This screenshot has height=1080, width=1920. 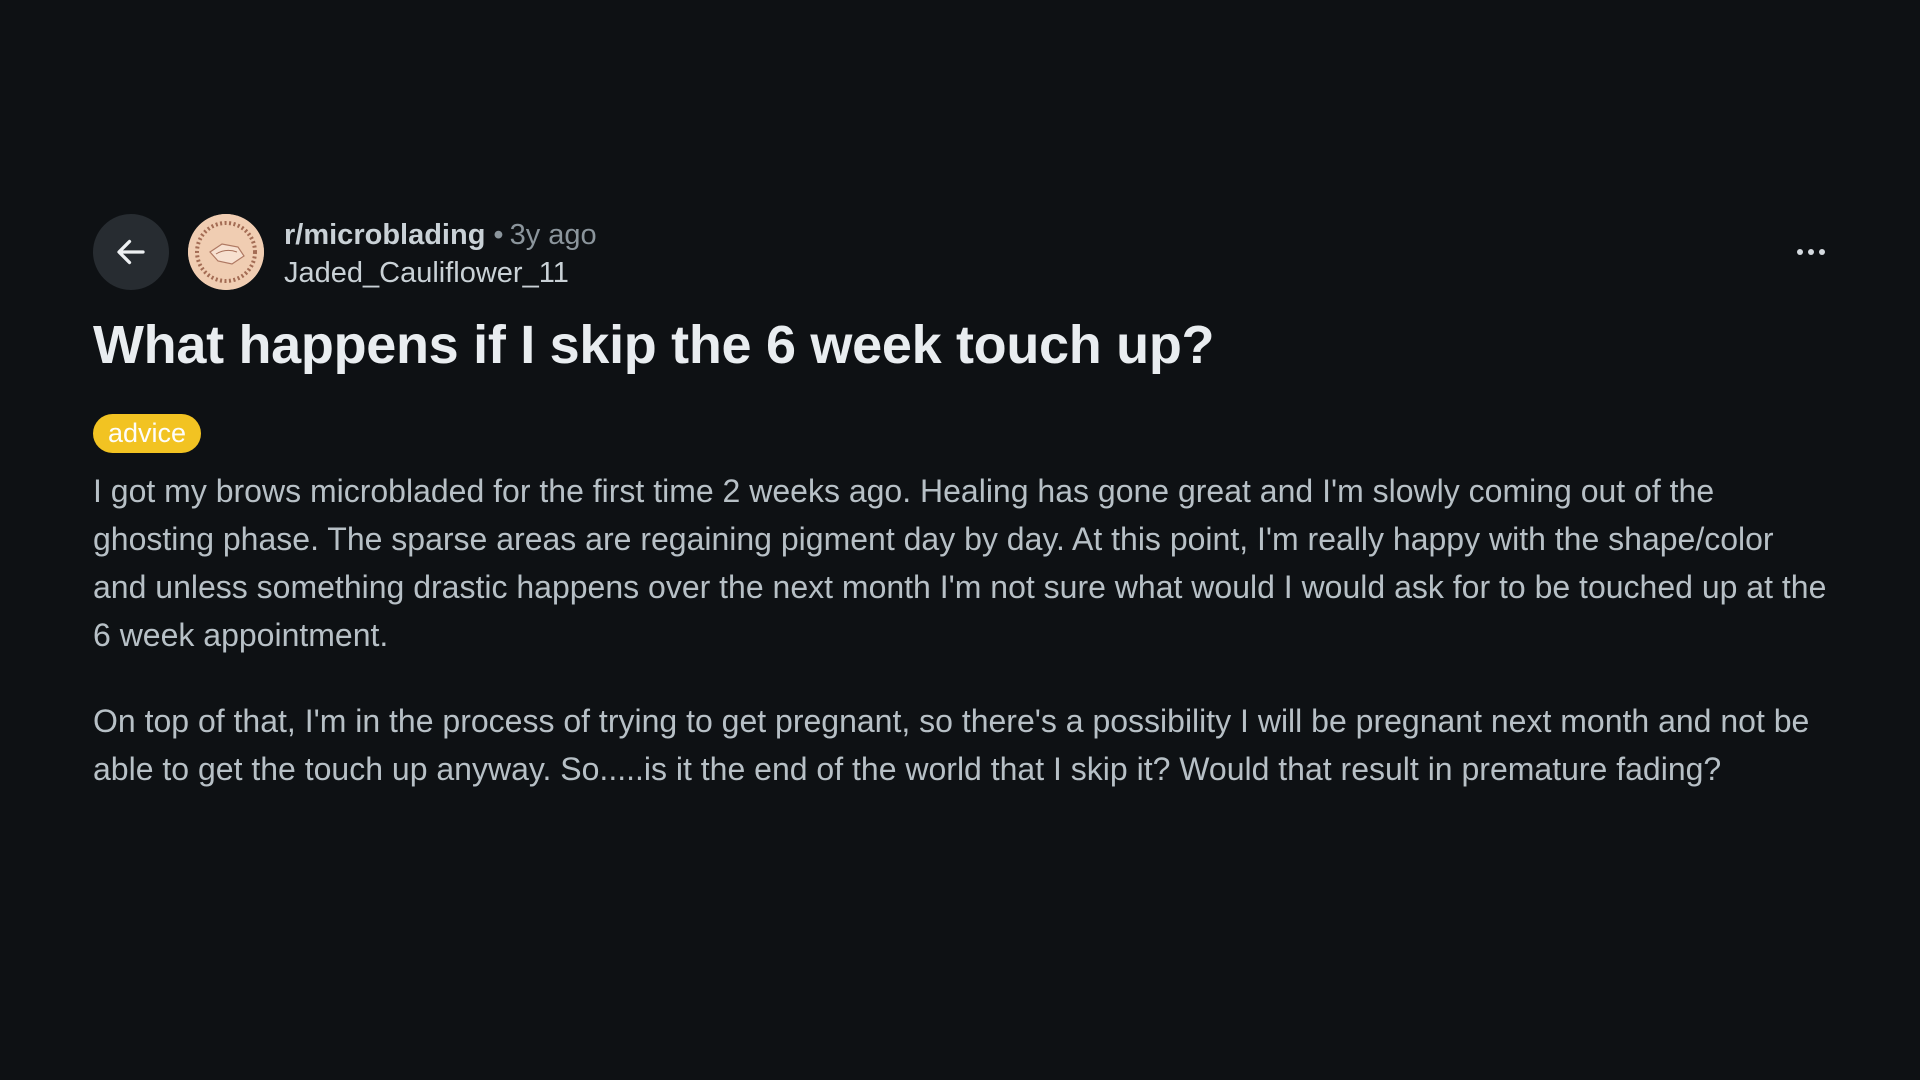 What do you see at coordinates (384, 235) in the screenshot?
I see `subreddit-link: r/microblading` at bounding box center [384, 235].